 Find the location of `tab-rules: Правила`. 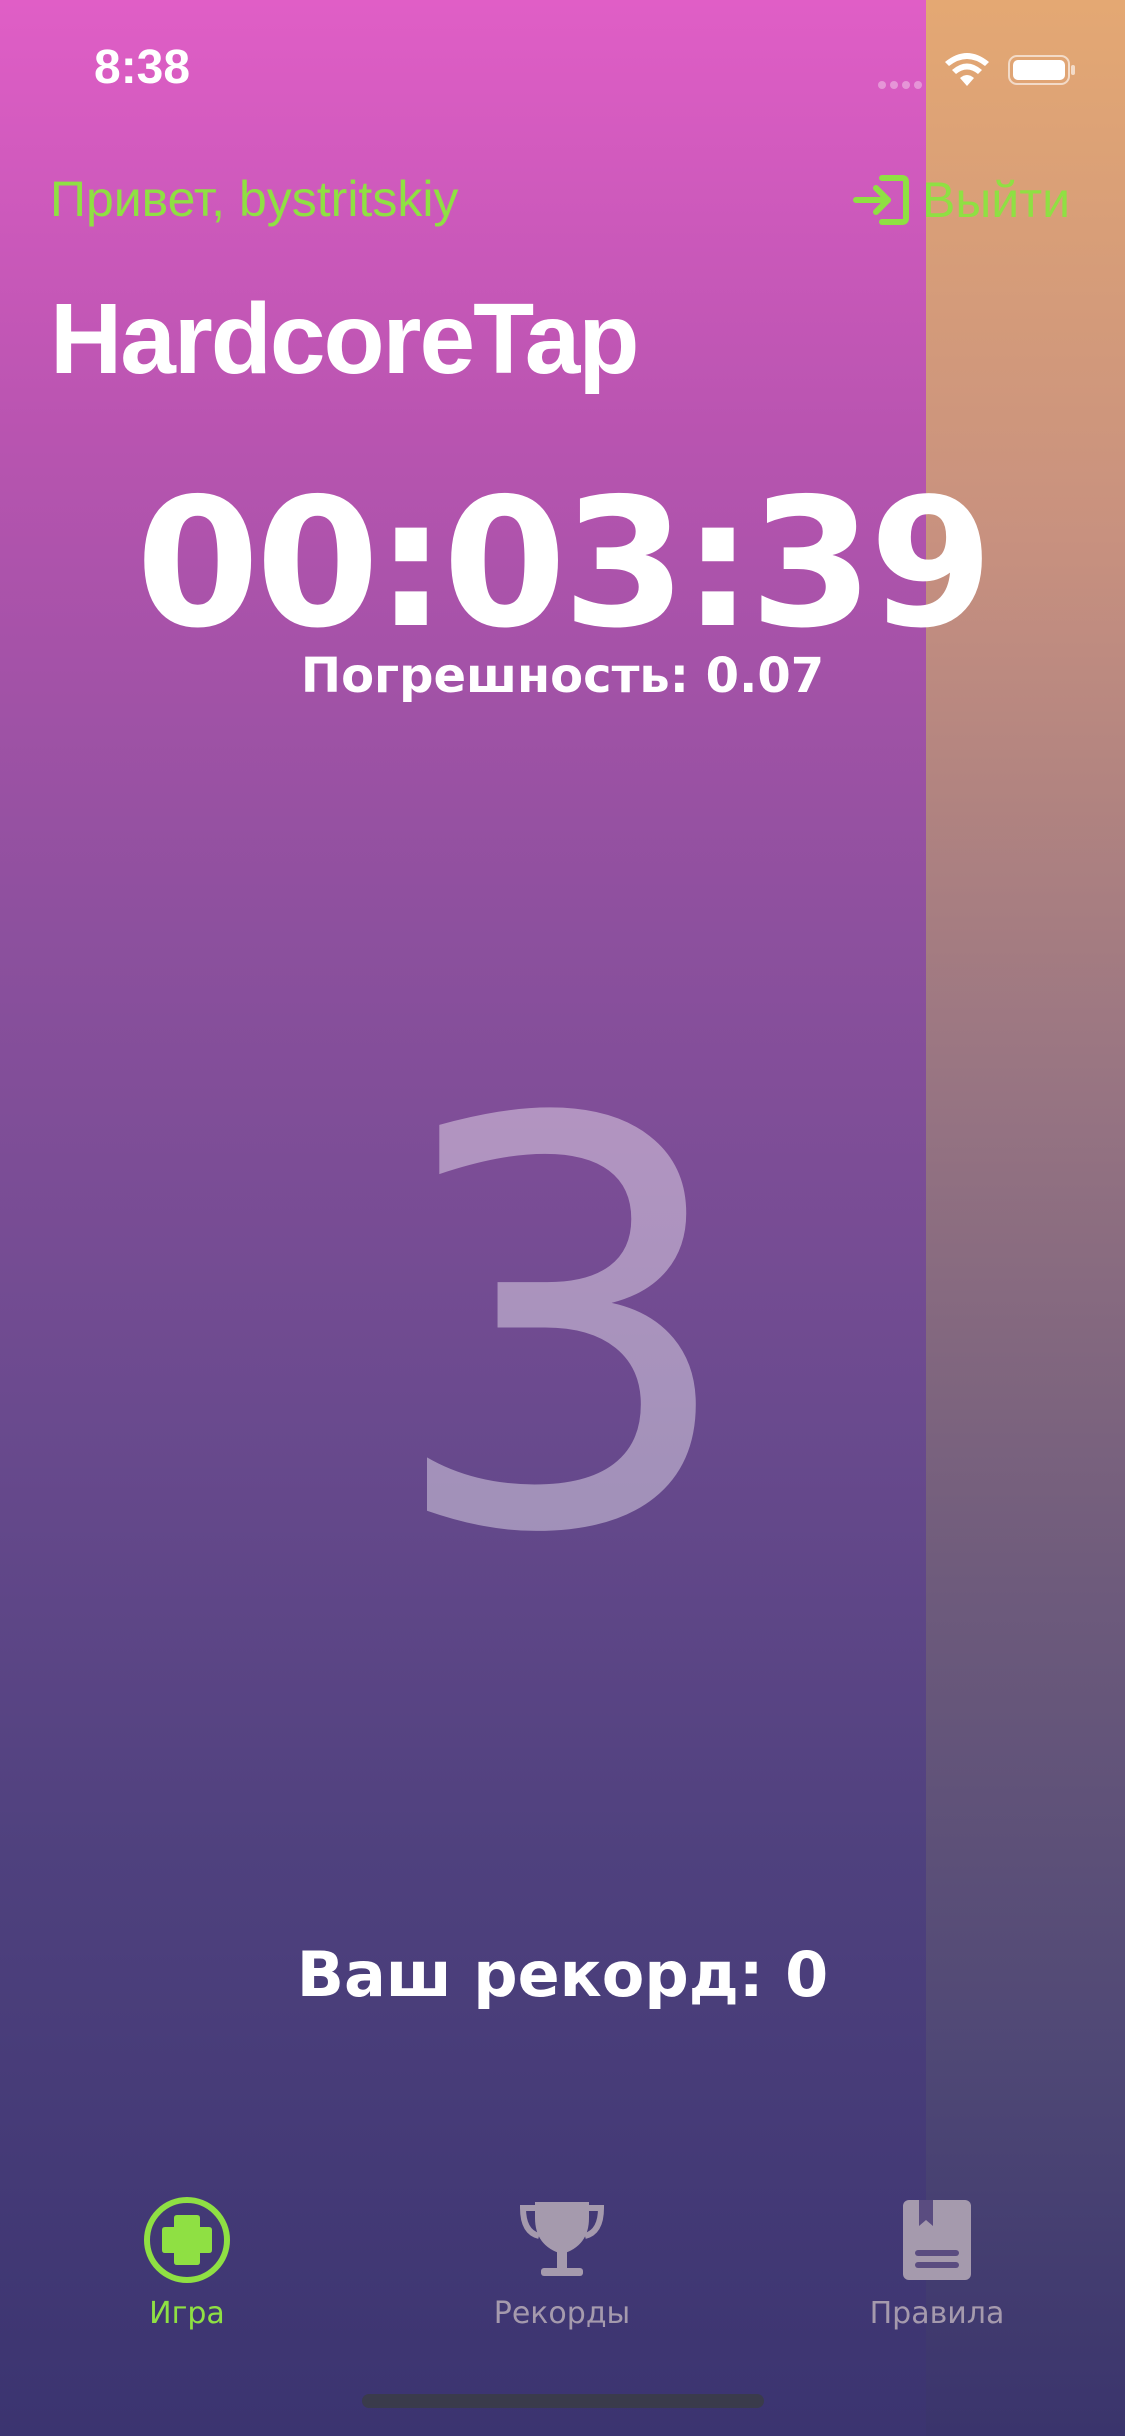

tab-rules: Правила is located at coordinates (937, 2260).